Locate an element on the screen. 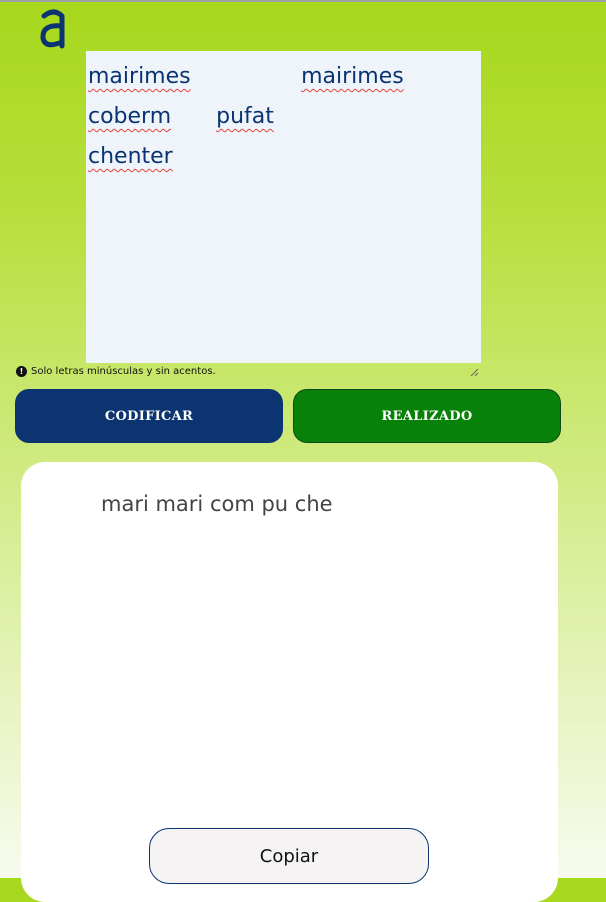  copy-button: Copiar is located at coordinates (289, 856).